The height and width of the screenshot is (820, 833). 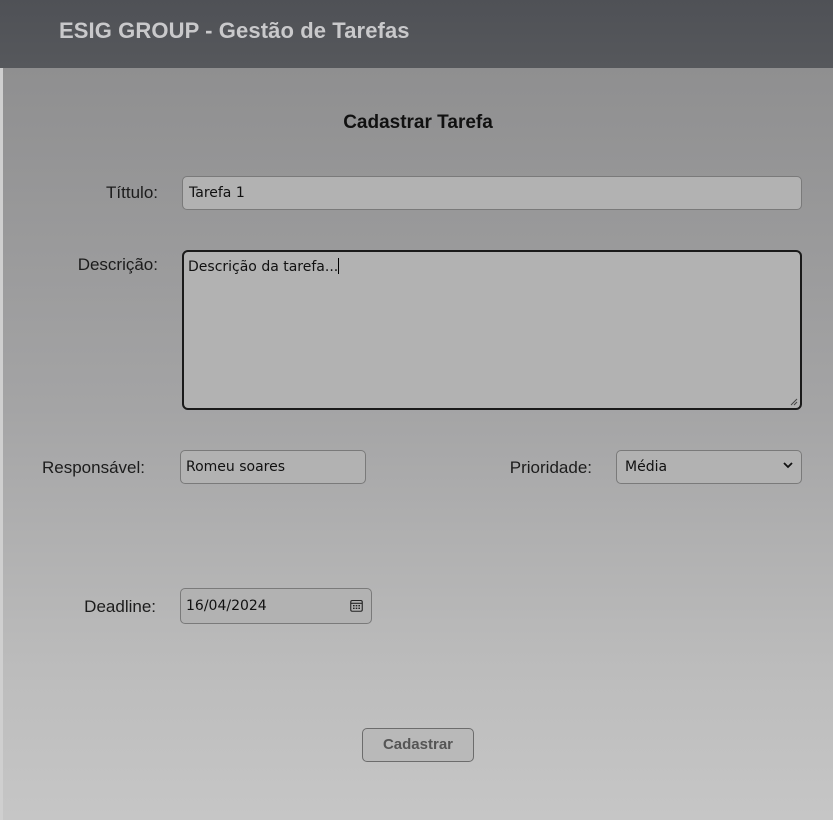 I want to click on deadline-label: Deadline:, so click(x=120, y=606).